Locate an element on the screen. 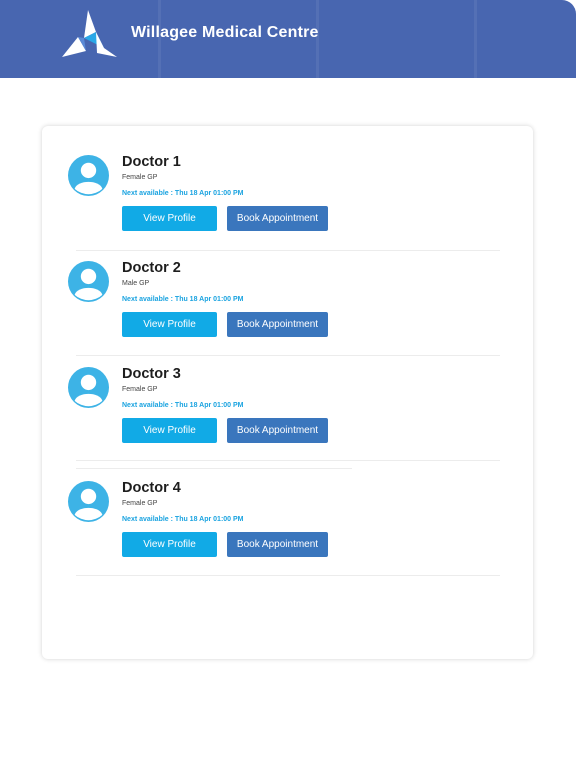  doctor-name: Doctor 1 is located at coordinates (151, 162).